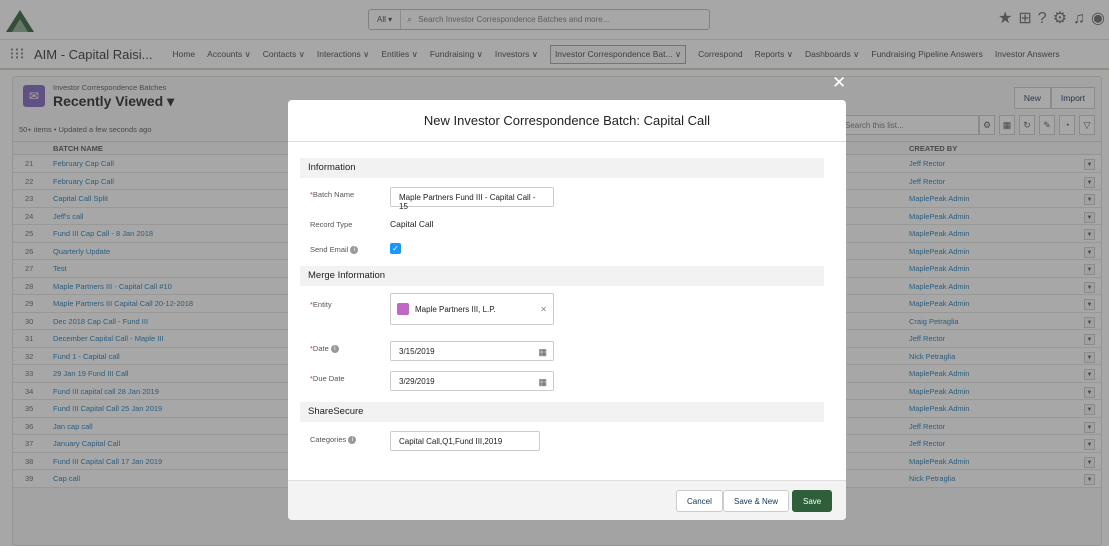 Image resolution: width=1109 pixels, height=546 pixels. What do you see at coordinates (472, 351) in the screenshot?
I see `date-field: 3/15/2019 ▦` at bounding box center [472, 351].